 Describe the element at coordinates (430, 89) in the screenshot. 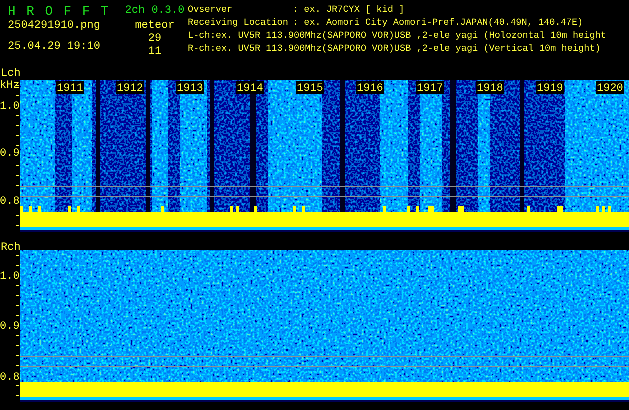

I see `time-label: 1917` at that location.